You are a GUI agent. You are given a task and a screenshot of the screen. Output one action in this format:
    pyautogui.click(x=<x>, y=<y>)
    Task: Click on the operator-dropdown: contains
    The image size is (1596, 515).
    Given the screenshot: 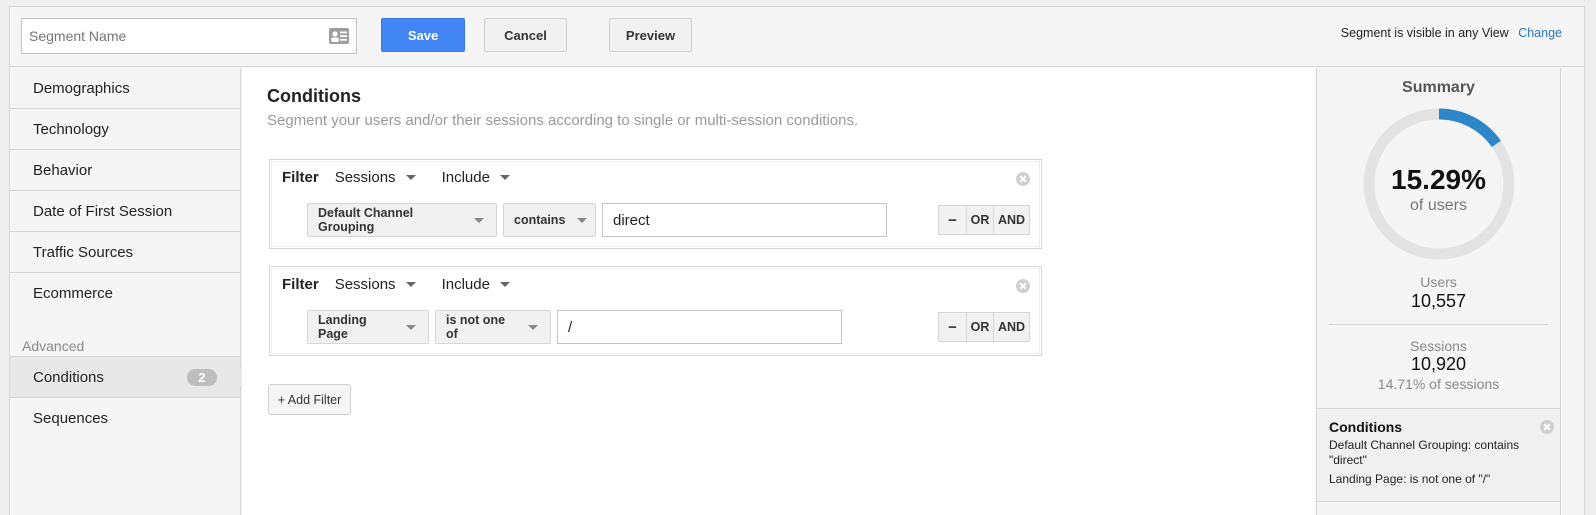 What is the action you would take?
    pyautogui.click(x=549, y=220)
    